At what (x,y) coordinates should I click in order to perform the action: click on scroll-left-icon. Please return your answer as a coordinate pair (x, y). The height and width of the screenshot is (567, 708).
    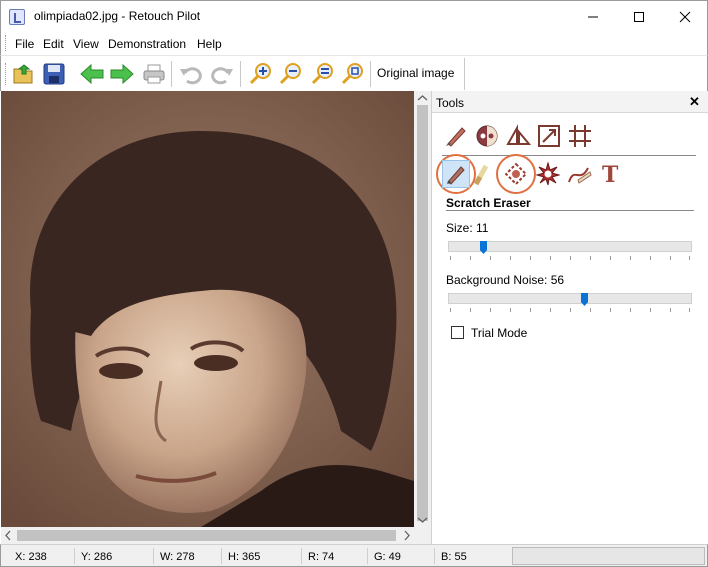
    Looking at the image, I should click on (8, 535).